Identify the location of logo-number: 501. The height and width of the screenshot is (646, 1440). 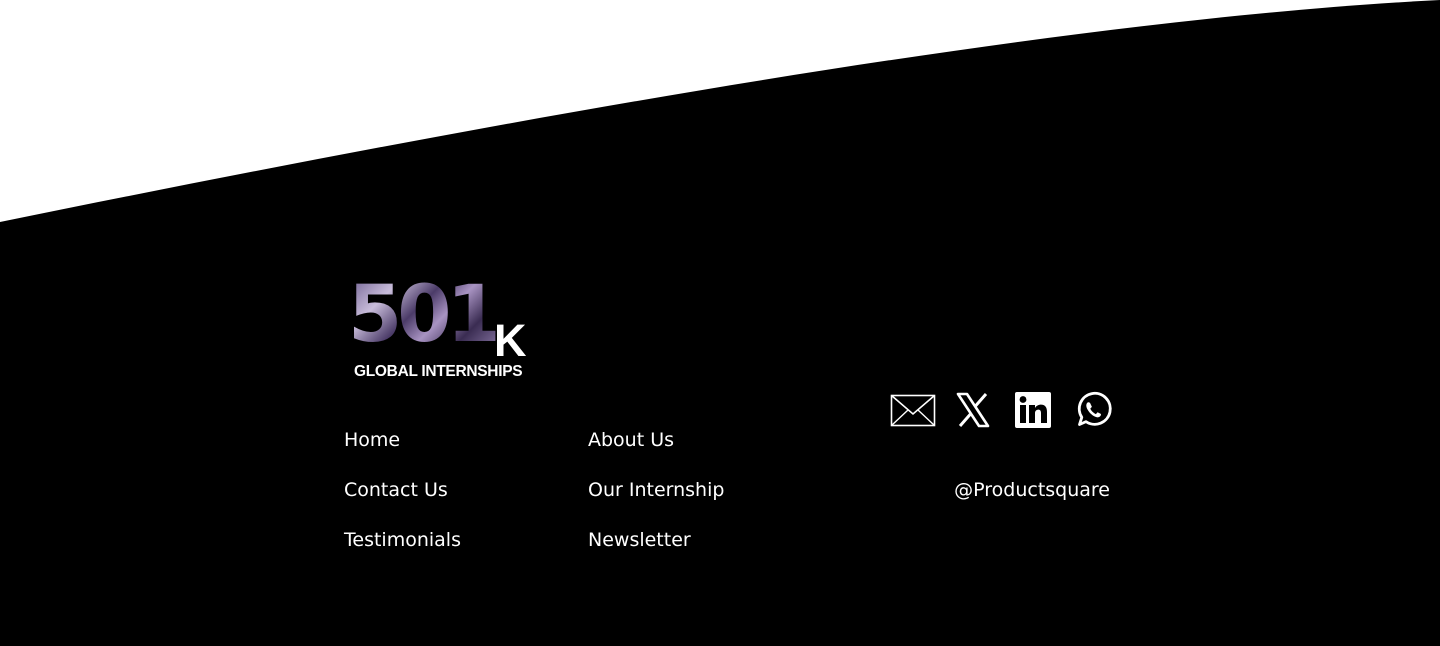
(424, 315).